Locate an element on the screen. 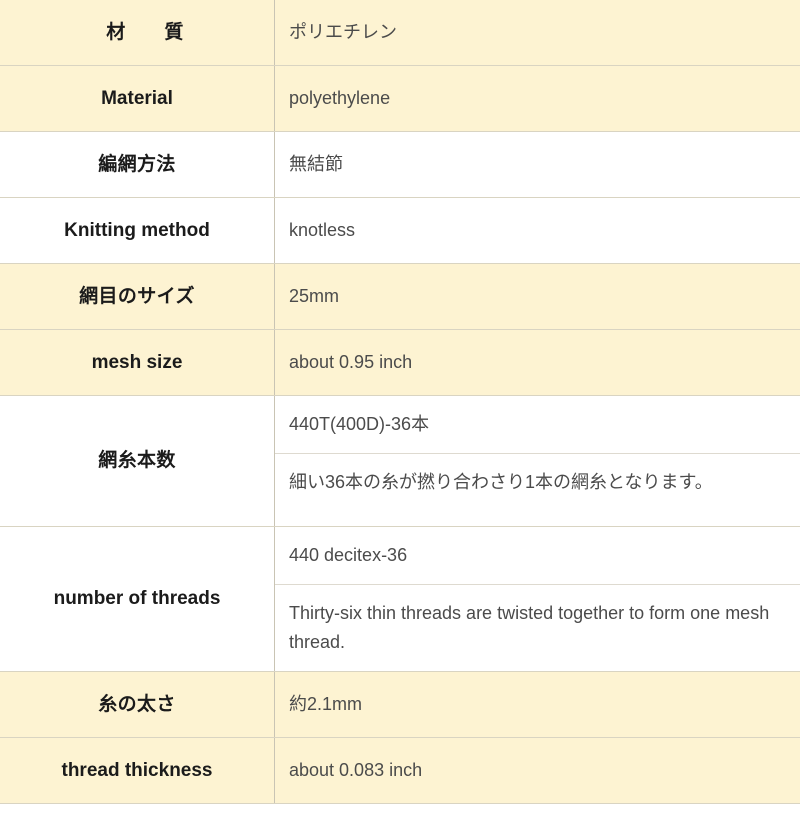  row-label-knitting-method-ja: 編網方法 is located at coordinates (137, 165).